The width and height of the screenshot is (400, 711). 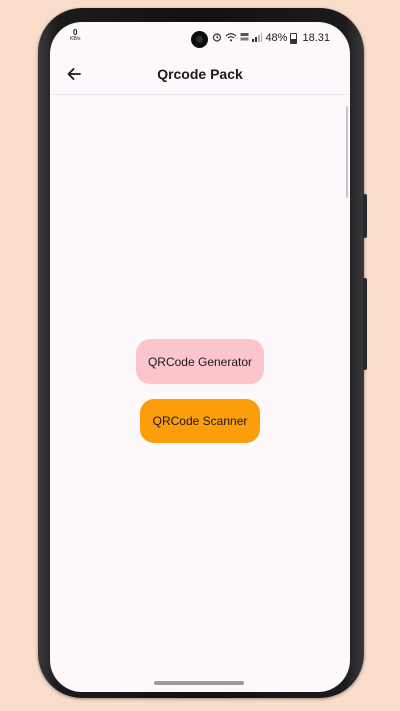 I want to click on app-bar: Qrcode Pack, so click(x=200, y=75).